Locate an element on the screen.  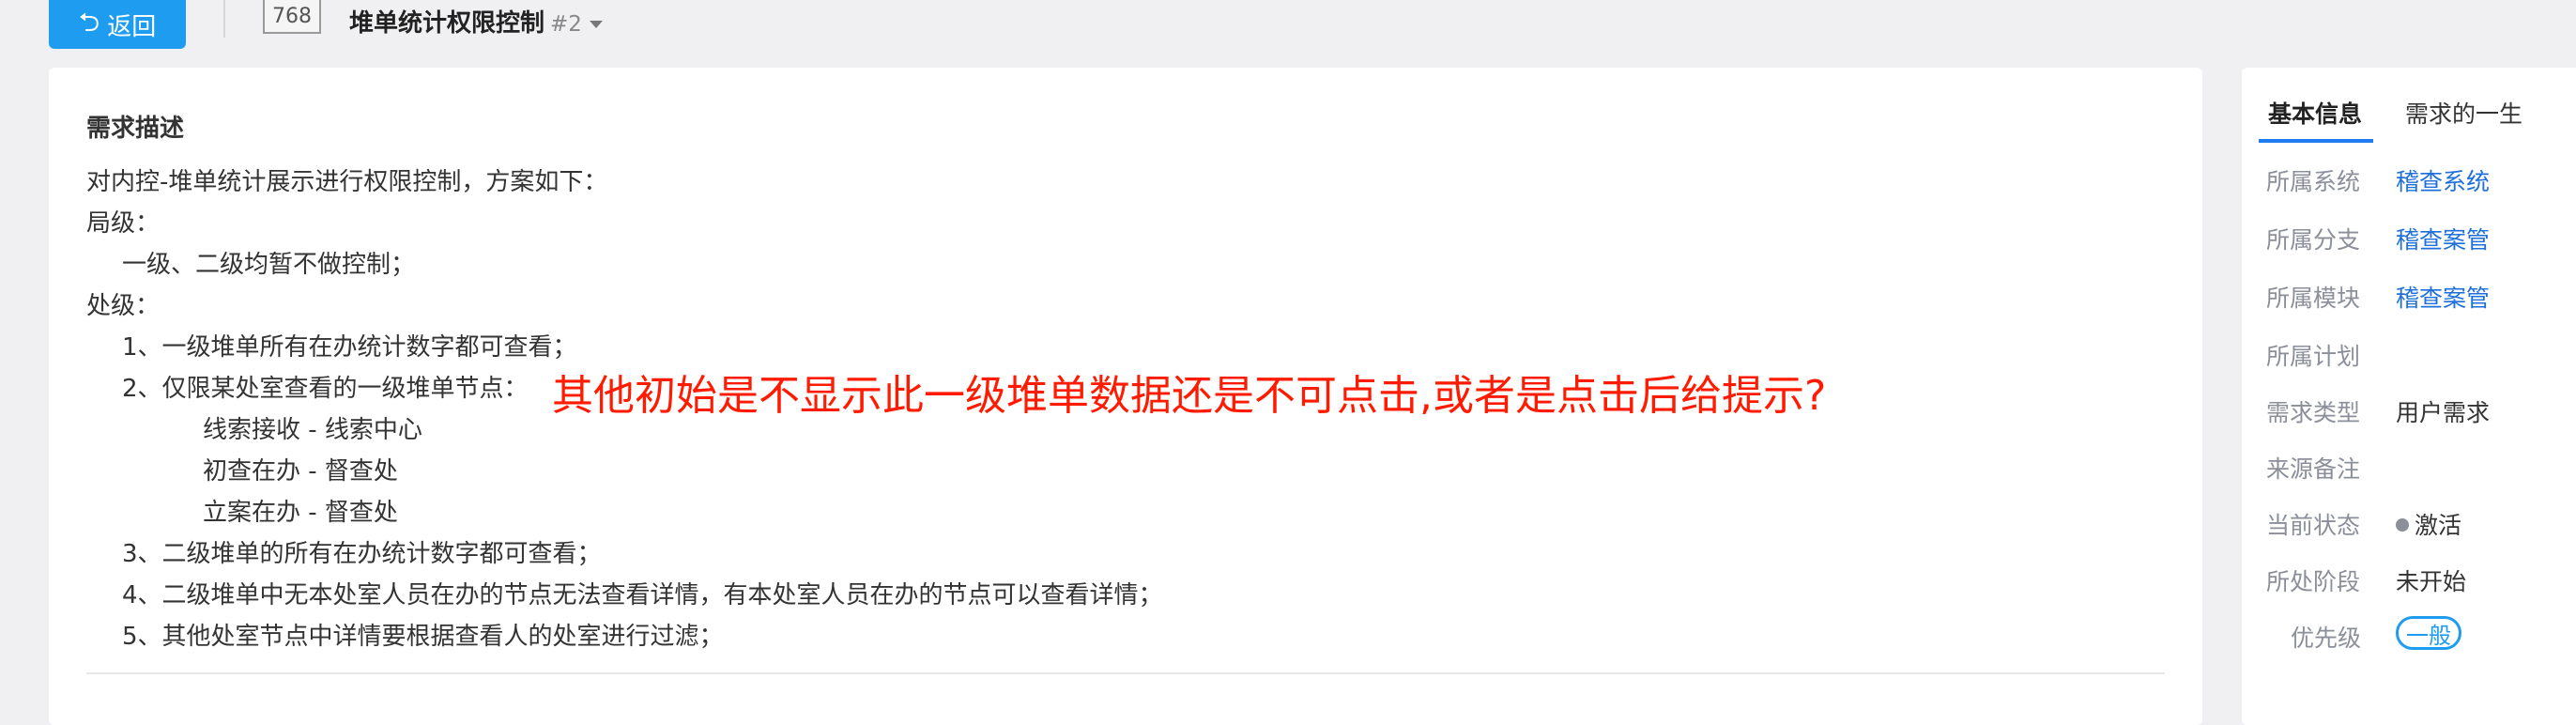
description-line: 线索接收 - 线索中心 is located at coordinates (313, 430).